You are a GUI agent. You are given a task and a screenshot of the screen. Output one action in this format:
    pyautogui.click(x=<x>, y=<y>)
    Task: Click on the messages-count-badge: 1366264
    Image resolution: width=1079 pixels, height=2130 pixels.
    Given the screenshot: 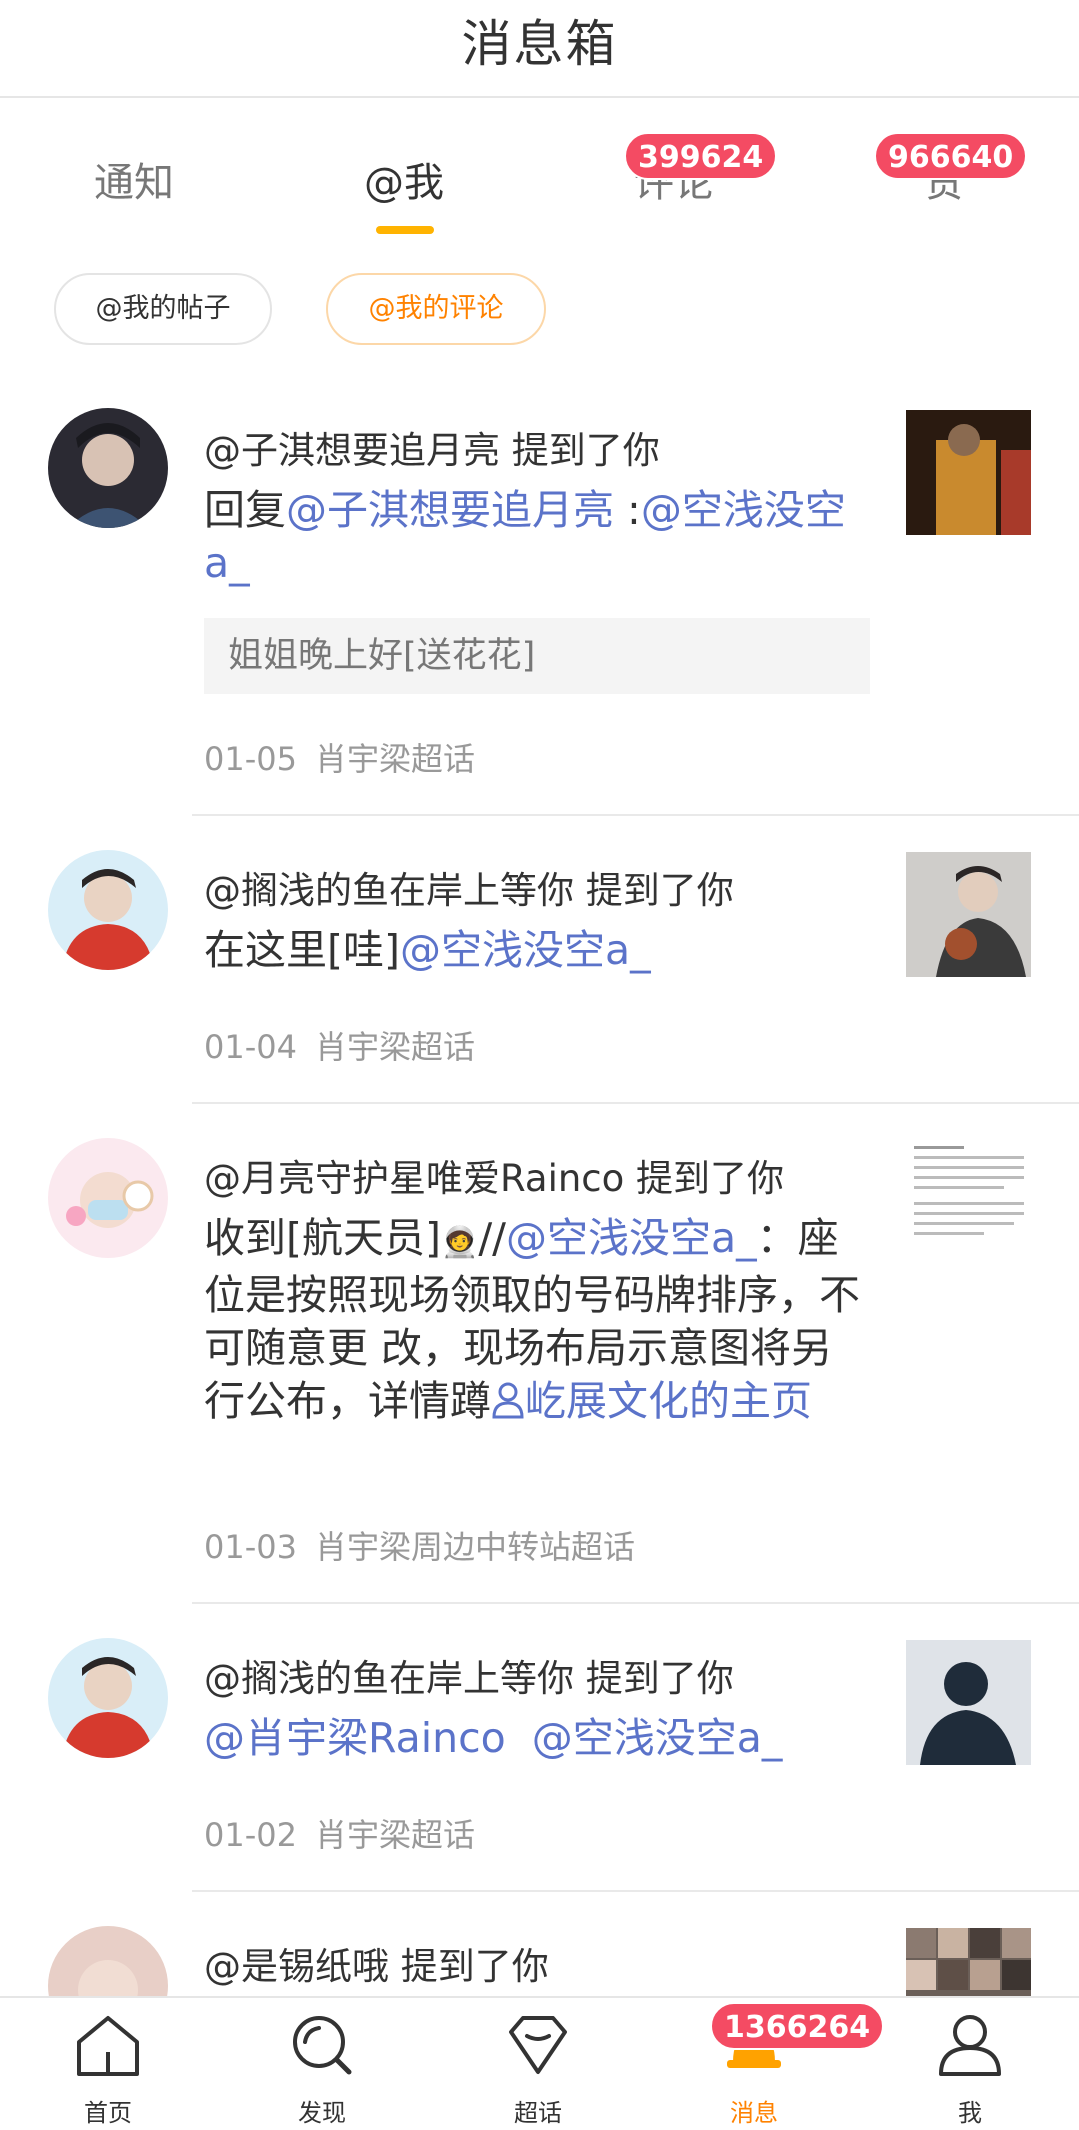 What is the action you would take?
    pyautogui.click(x=797, y=2026)
    